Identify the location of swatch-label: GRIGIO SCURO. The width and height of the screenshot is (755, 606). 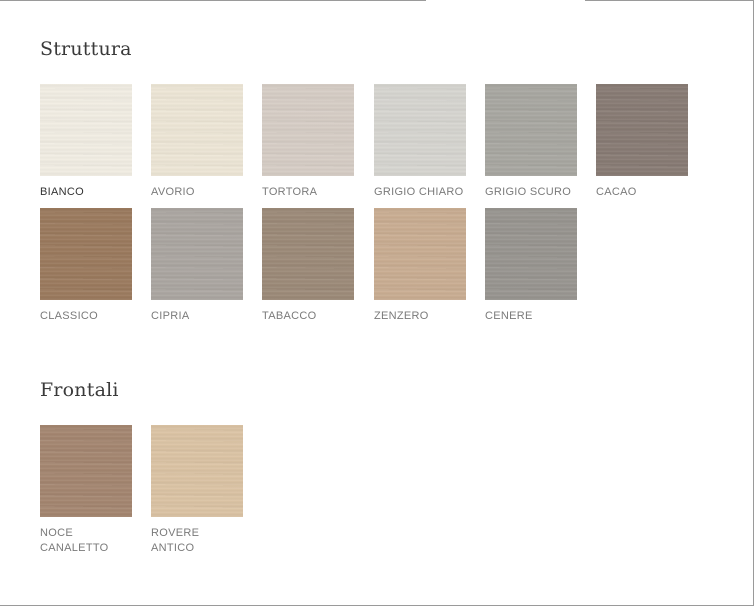
(528, 192).